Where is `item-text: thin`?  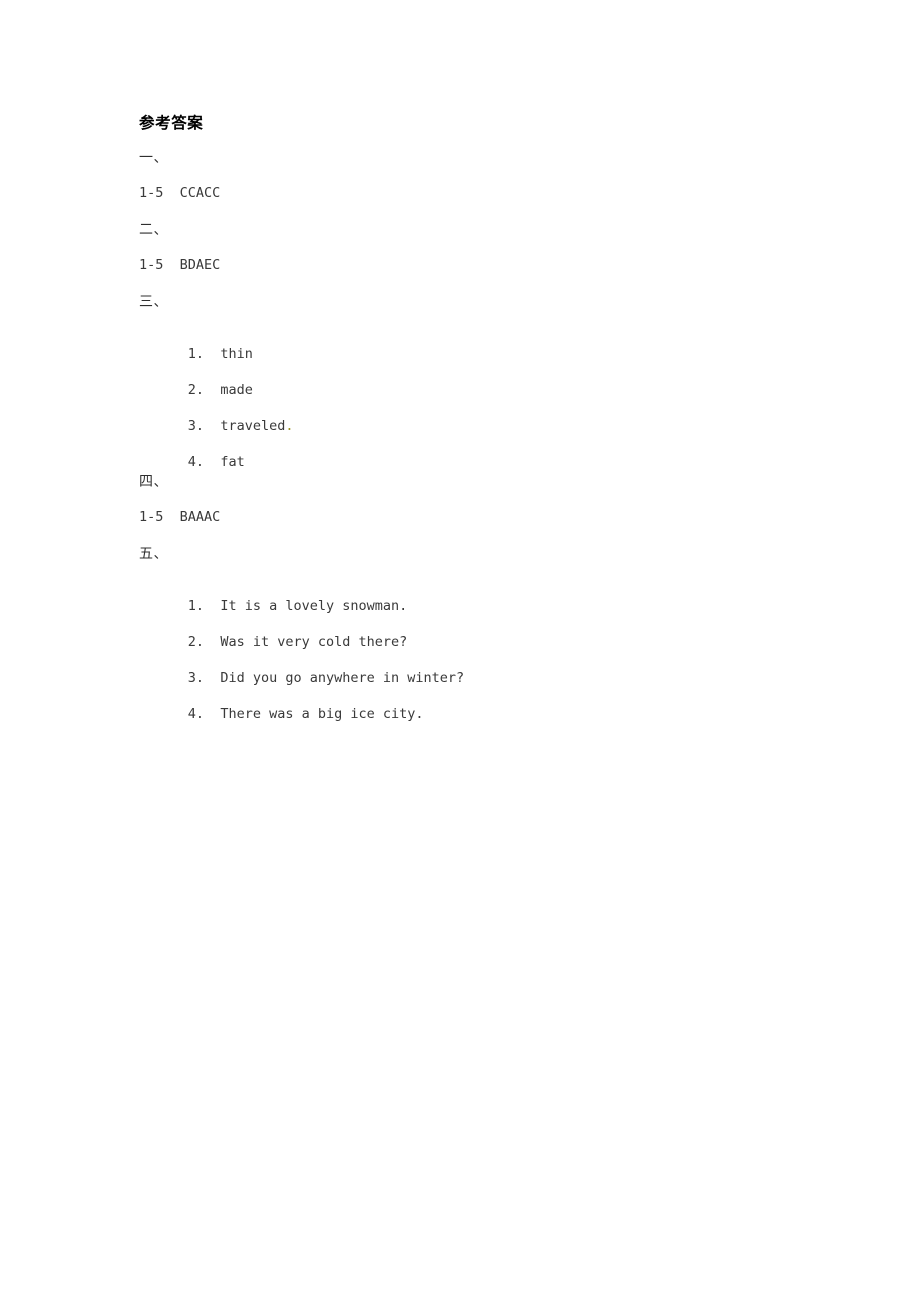 item-text: thin is located at coordinates (236, 354).